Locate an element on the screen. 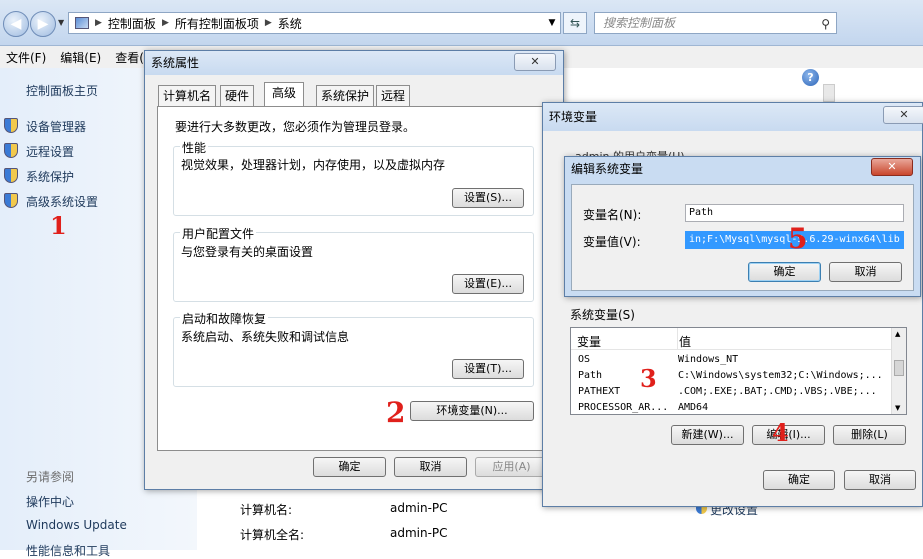 This screenshot has width=923, height=559. address-dropdown-icon: ▼ is located at coordinates (552, 23).